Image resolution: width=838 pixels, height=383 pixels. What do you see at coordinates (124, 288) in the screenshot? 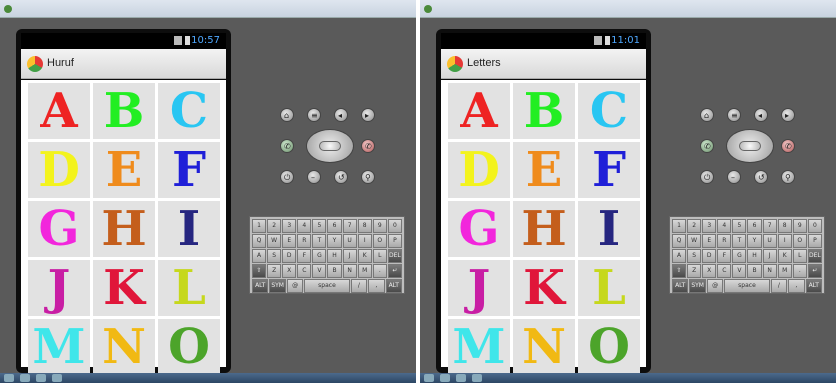
I see `letter-tile-k: K` at bounding box center [124, 288].